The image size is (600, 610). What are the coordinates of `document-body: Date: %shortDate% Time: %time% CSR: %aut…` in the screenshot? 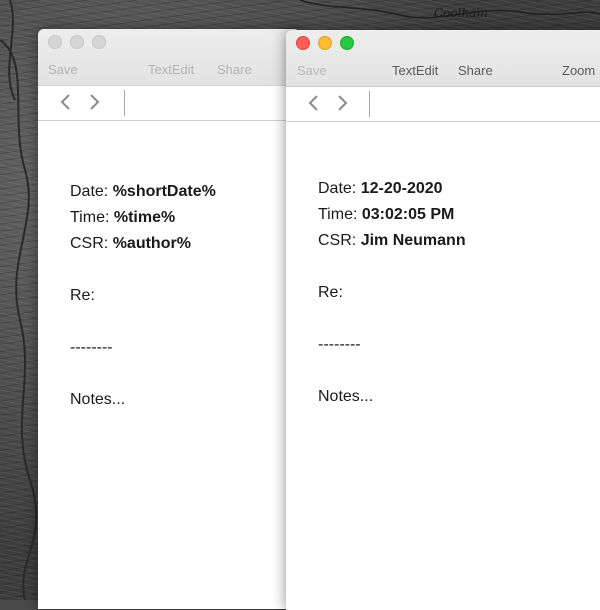 It's located at (143, 296).